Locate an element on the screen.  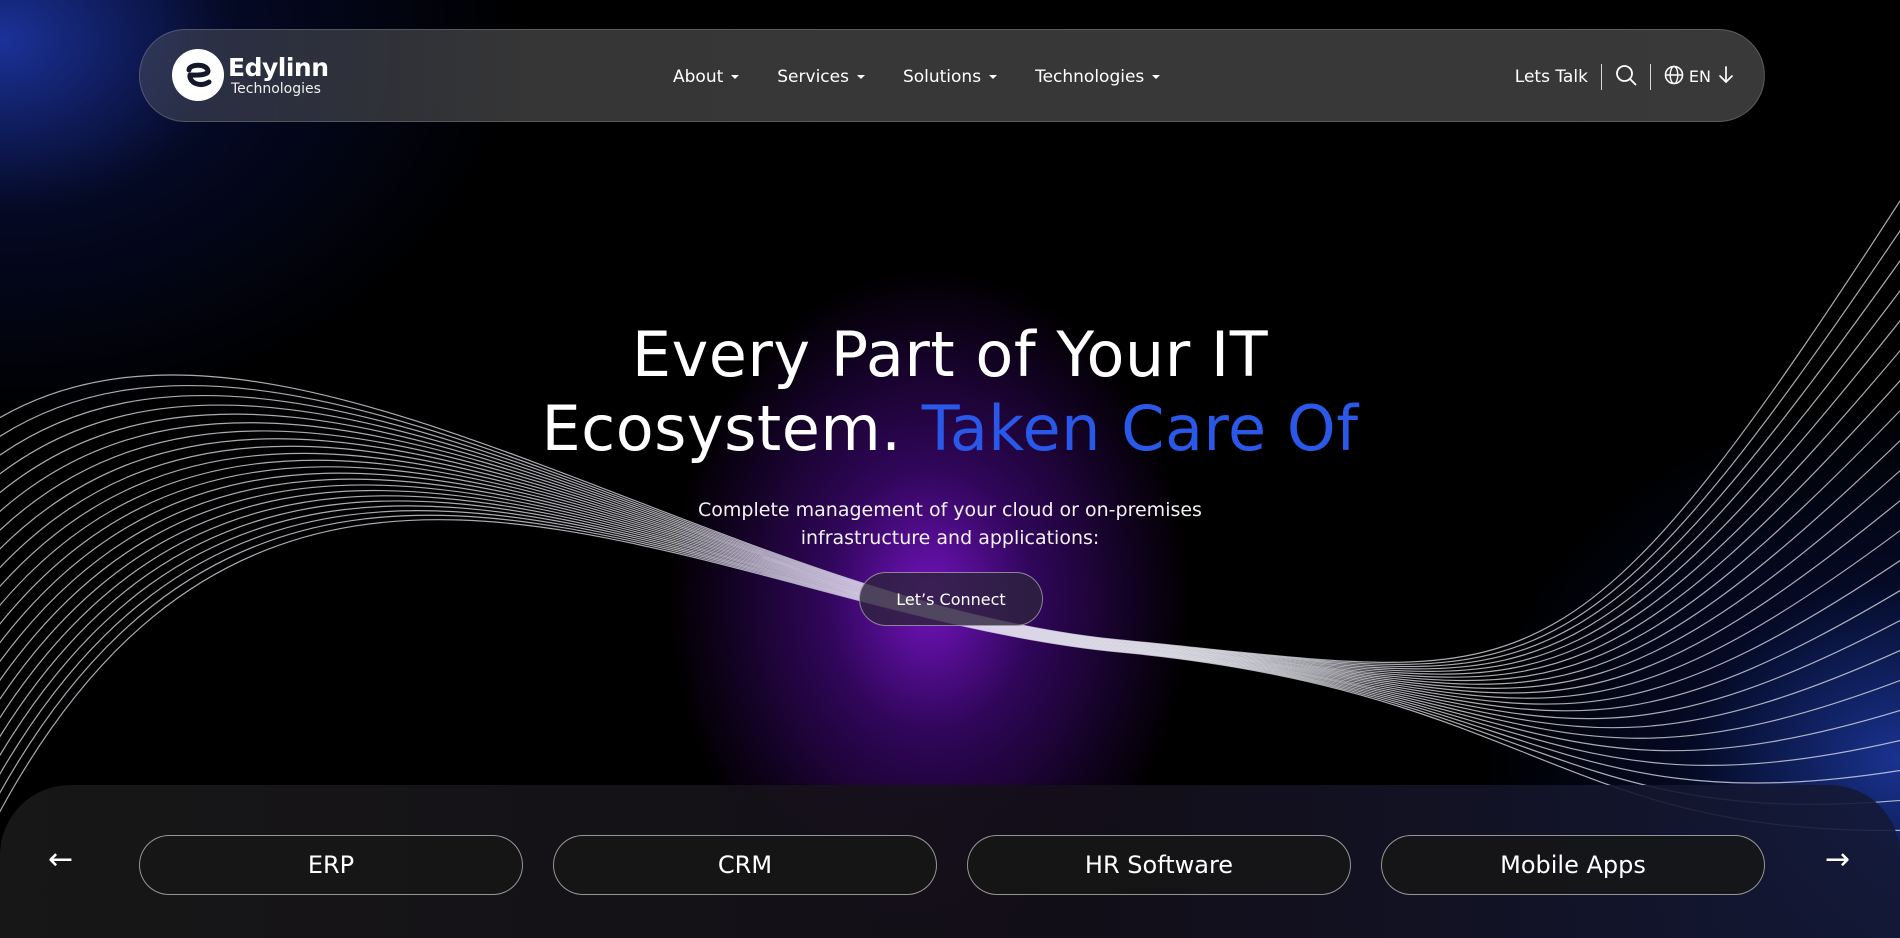
logo: Edylinn Technologies is located at coordinates (250, 75).